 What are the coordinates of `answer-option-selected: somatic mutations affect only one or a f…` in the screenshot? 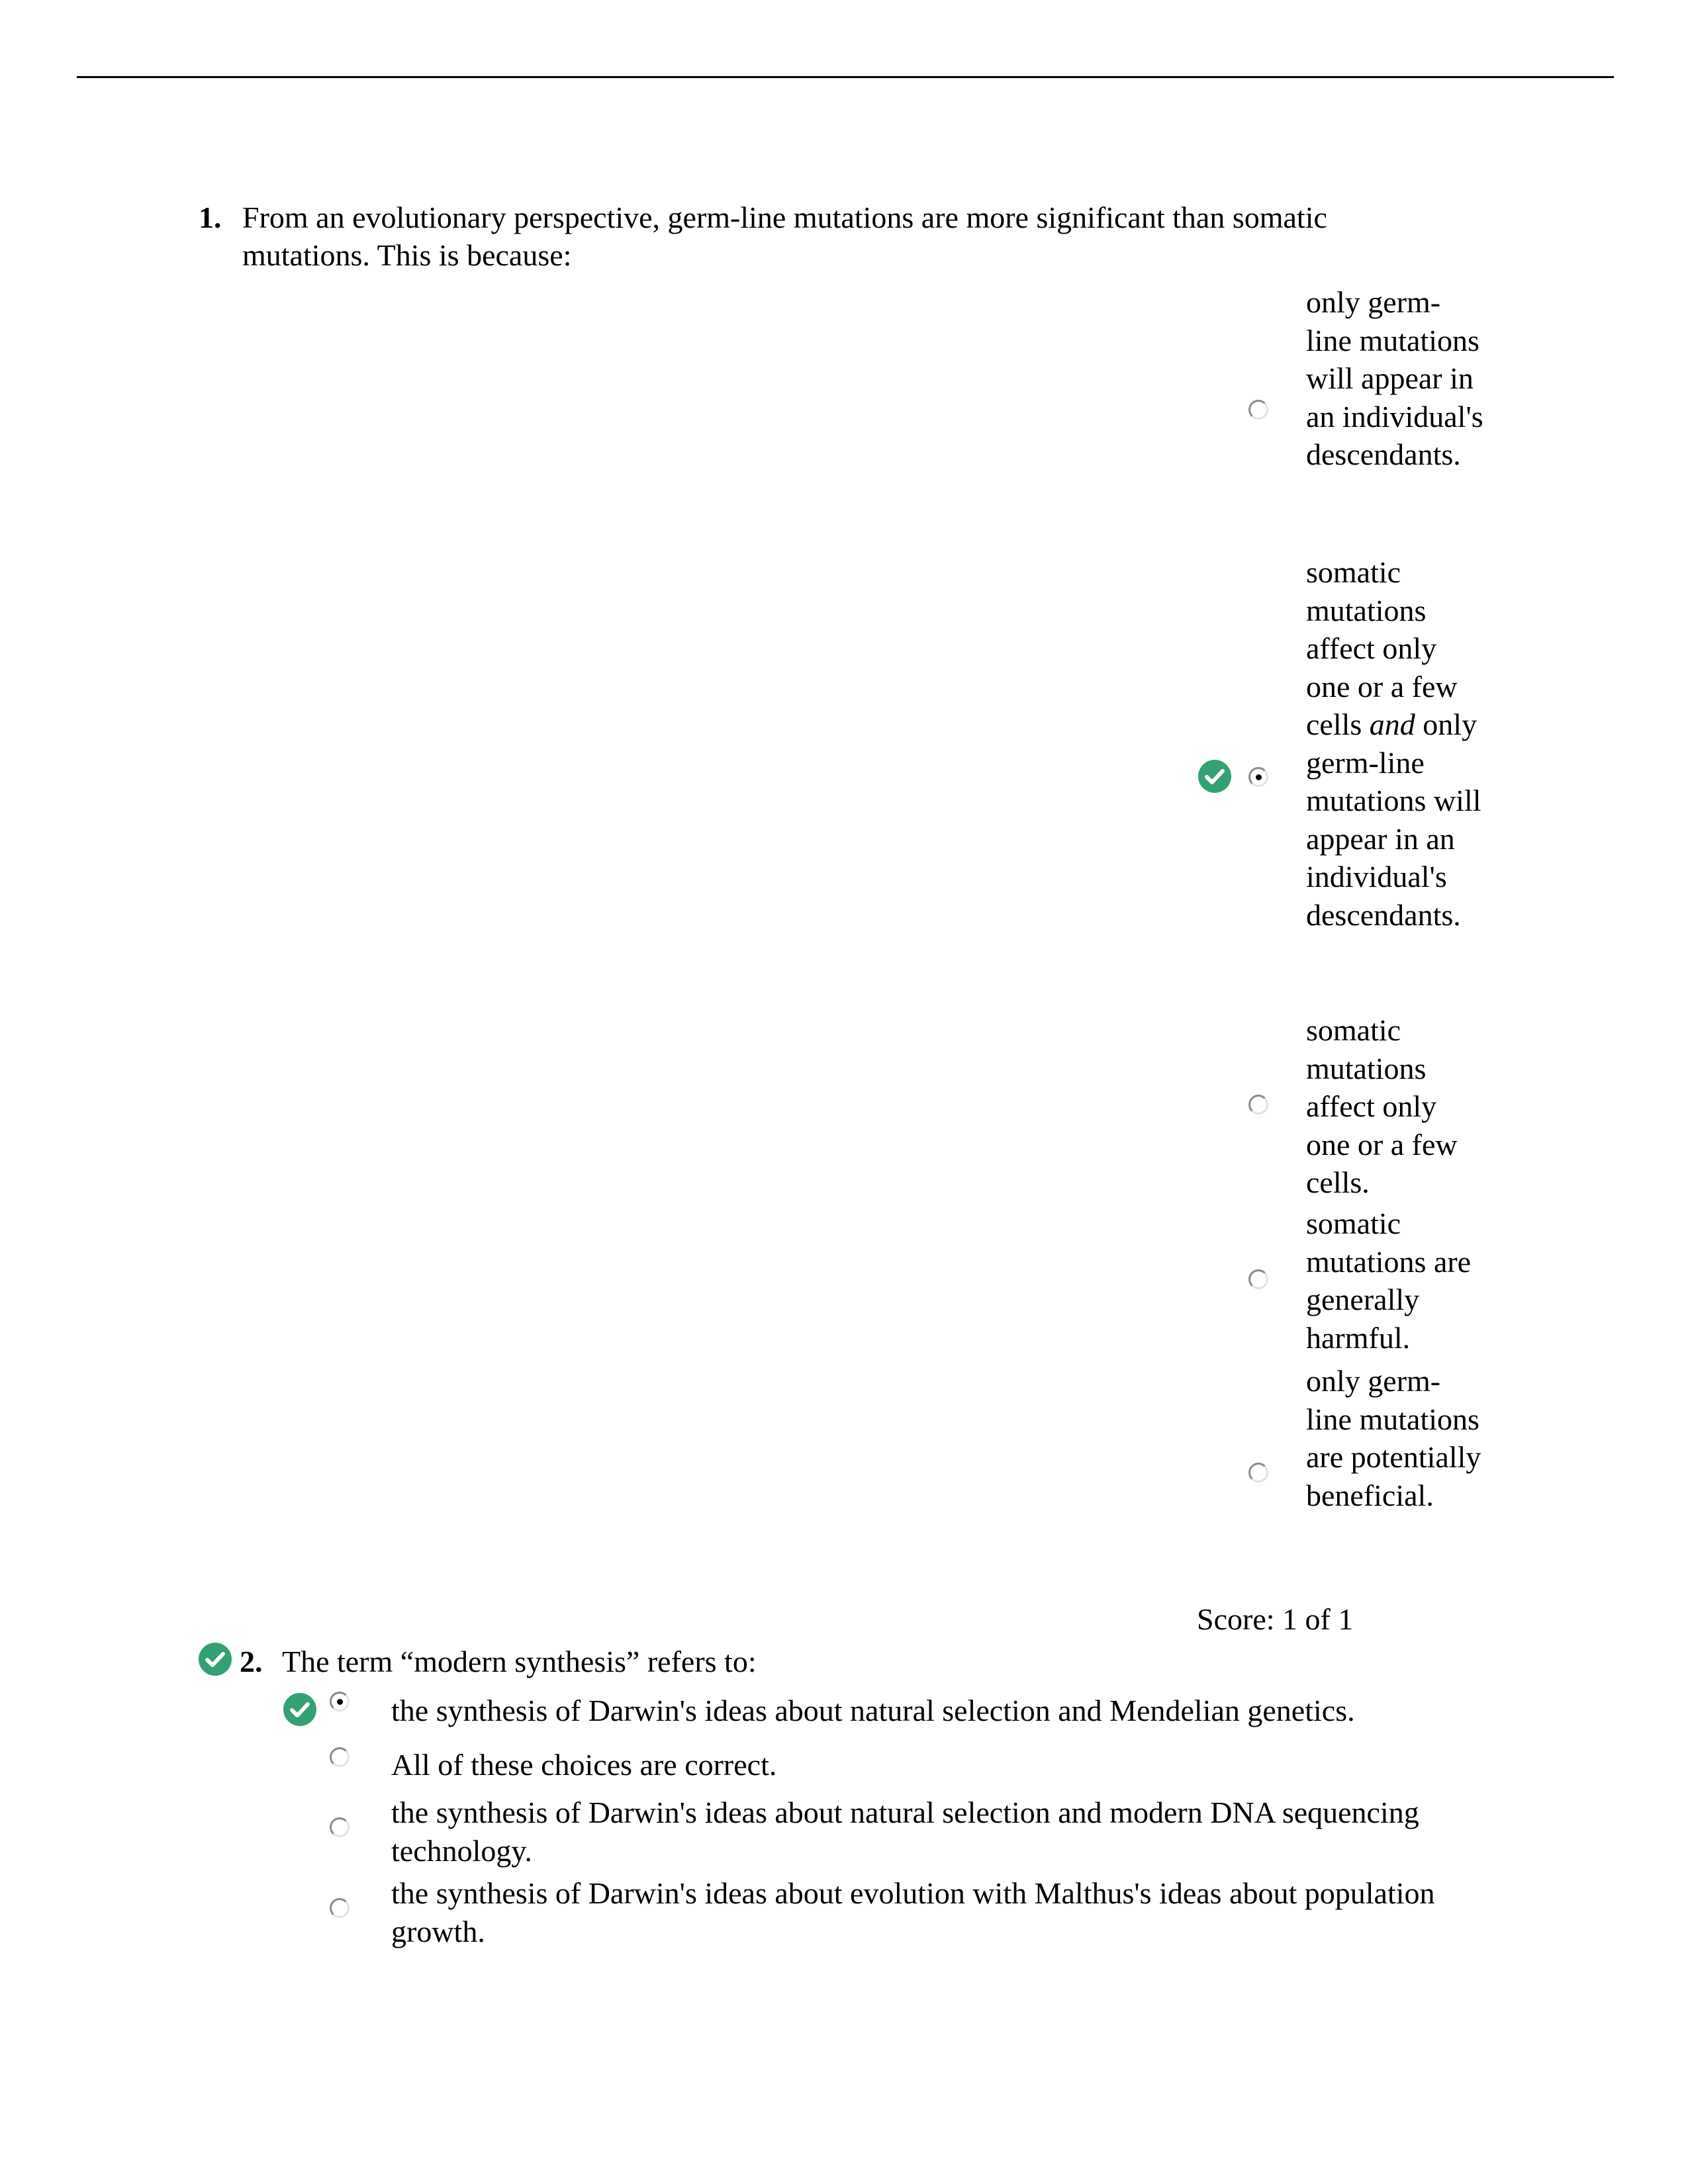 It's located at (1337, 781).